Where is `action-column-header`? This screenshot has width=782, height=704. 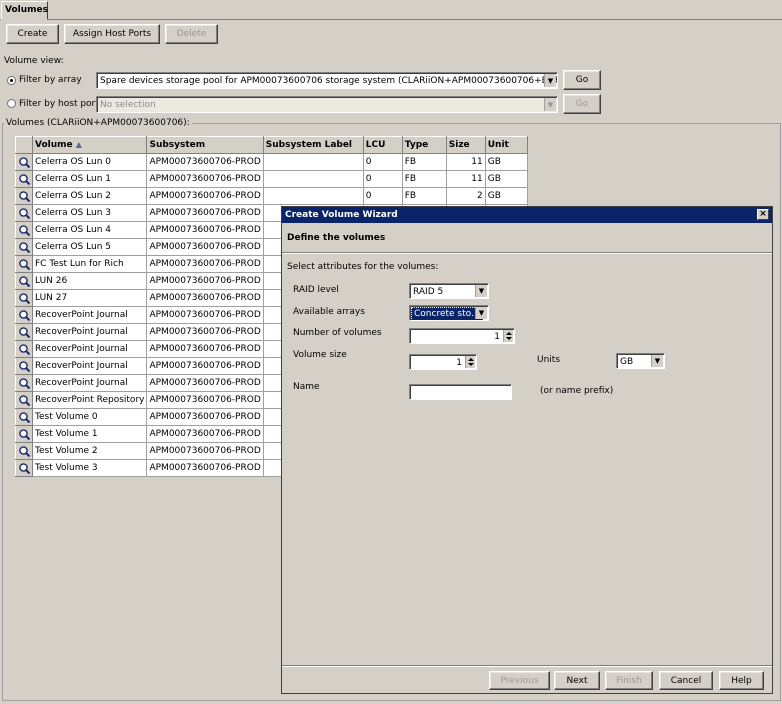
action-column-header is located at coordinates (24, 145).